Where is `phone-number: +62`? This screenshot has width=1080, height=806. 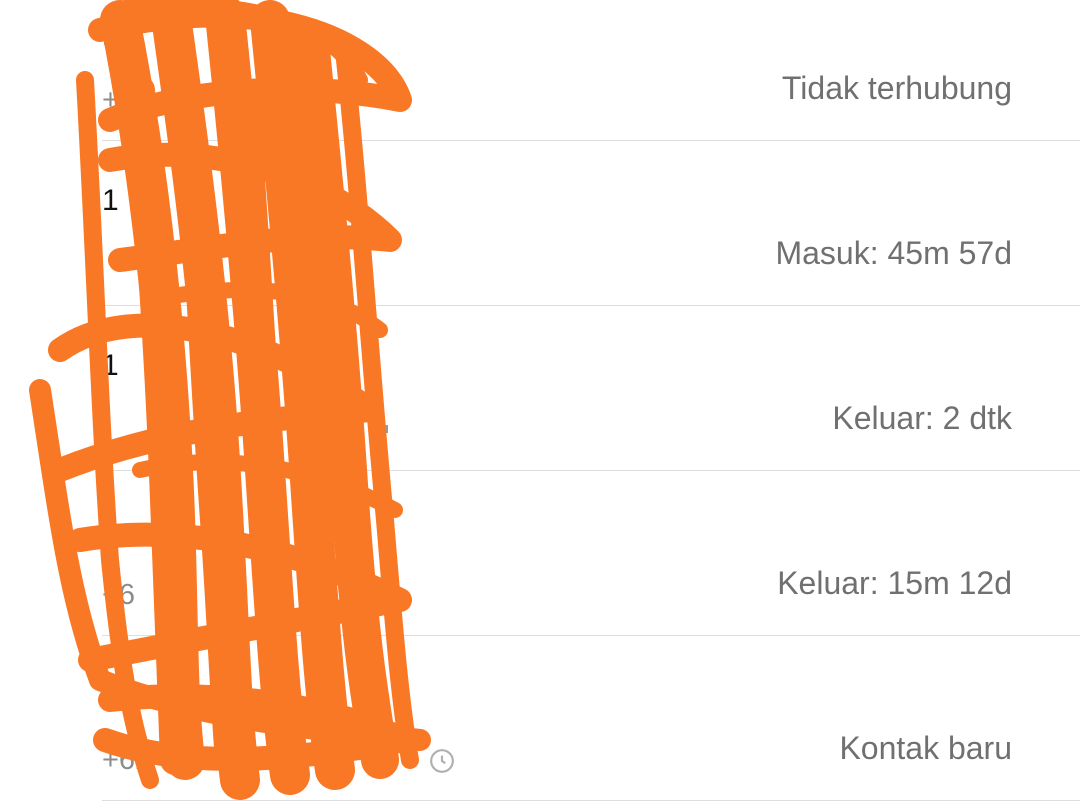 phone-number: +62 is located at coordinates (127, 760).